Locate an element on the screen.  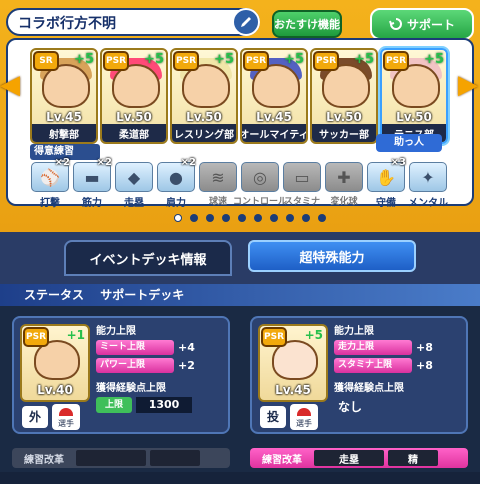
stat-row: ミート上限 +4 is located at coordinates (161, 347).